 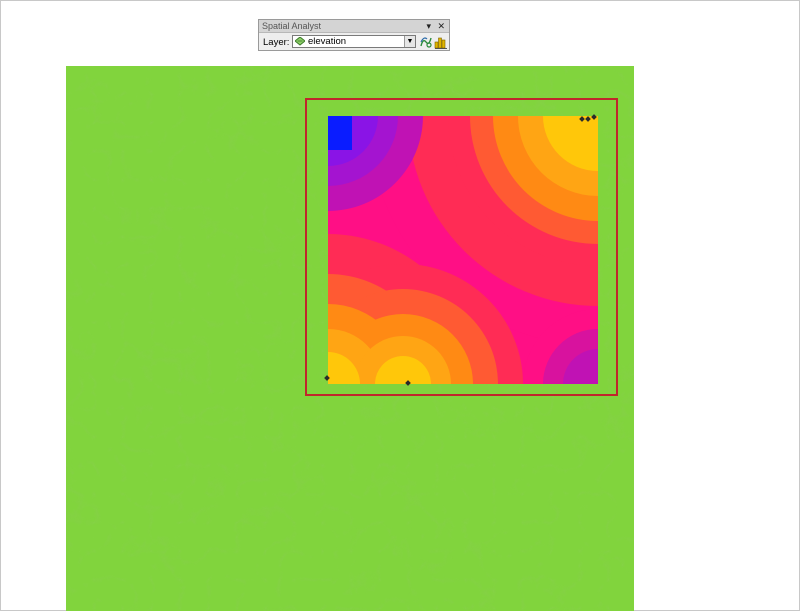 What do you see at coordinates (327, 41) in the screenshot?
I see `layer-value: elevation` at bounding box center [327, 41].